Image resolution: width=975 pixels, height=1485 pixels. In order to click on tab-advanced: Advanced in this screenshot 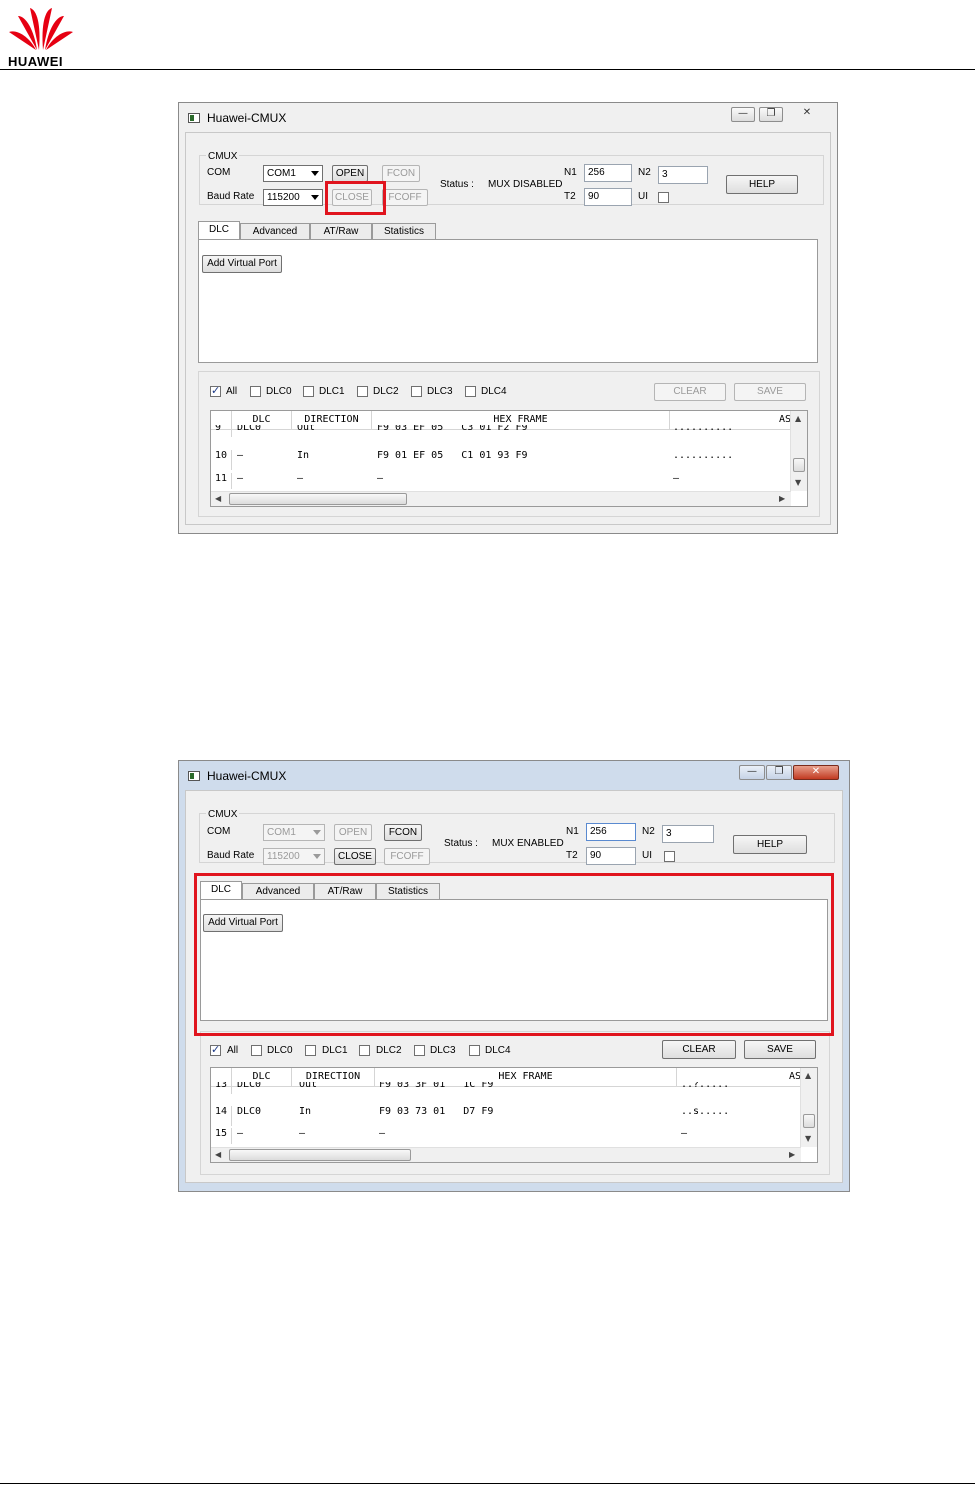, I will do `click(275, 231)`.